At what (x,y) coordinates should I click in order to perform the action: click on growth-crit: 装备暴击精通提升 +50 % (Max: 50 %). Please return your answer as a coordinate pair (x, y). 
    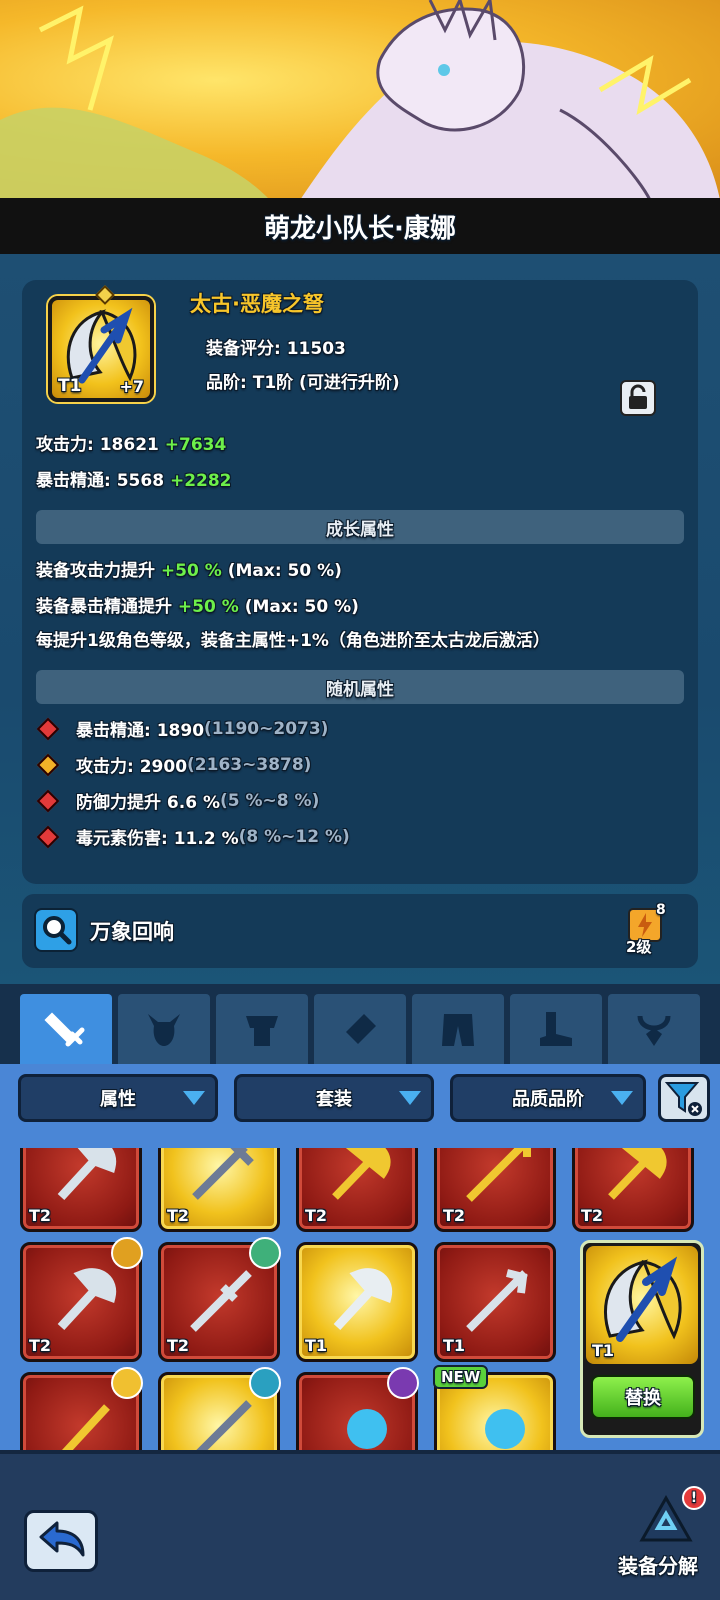
    Looking at the image, I should click on (197, 604).